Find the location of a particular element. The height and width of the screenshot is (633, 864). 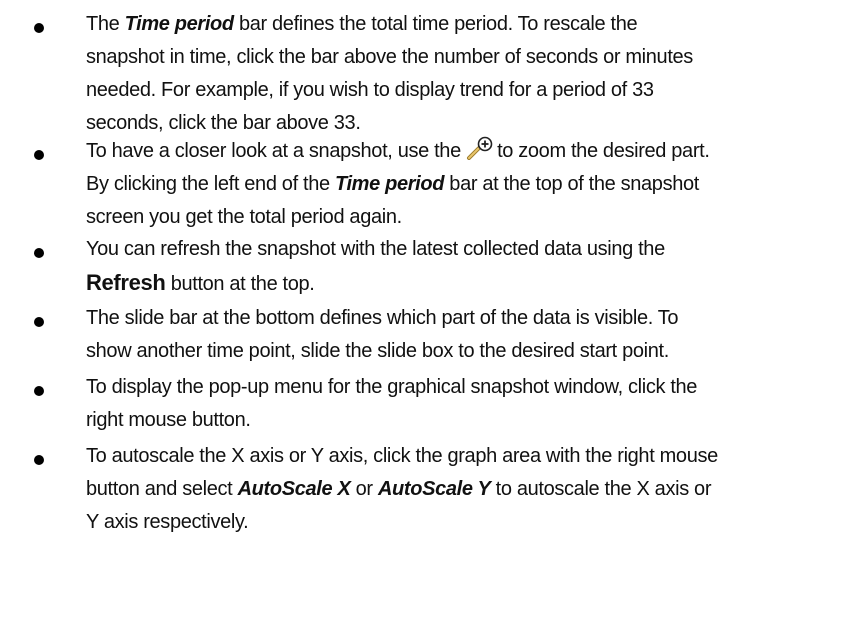

text-run: button and select is located at coordinates (162, 489).